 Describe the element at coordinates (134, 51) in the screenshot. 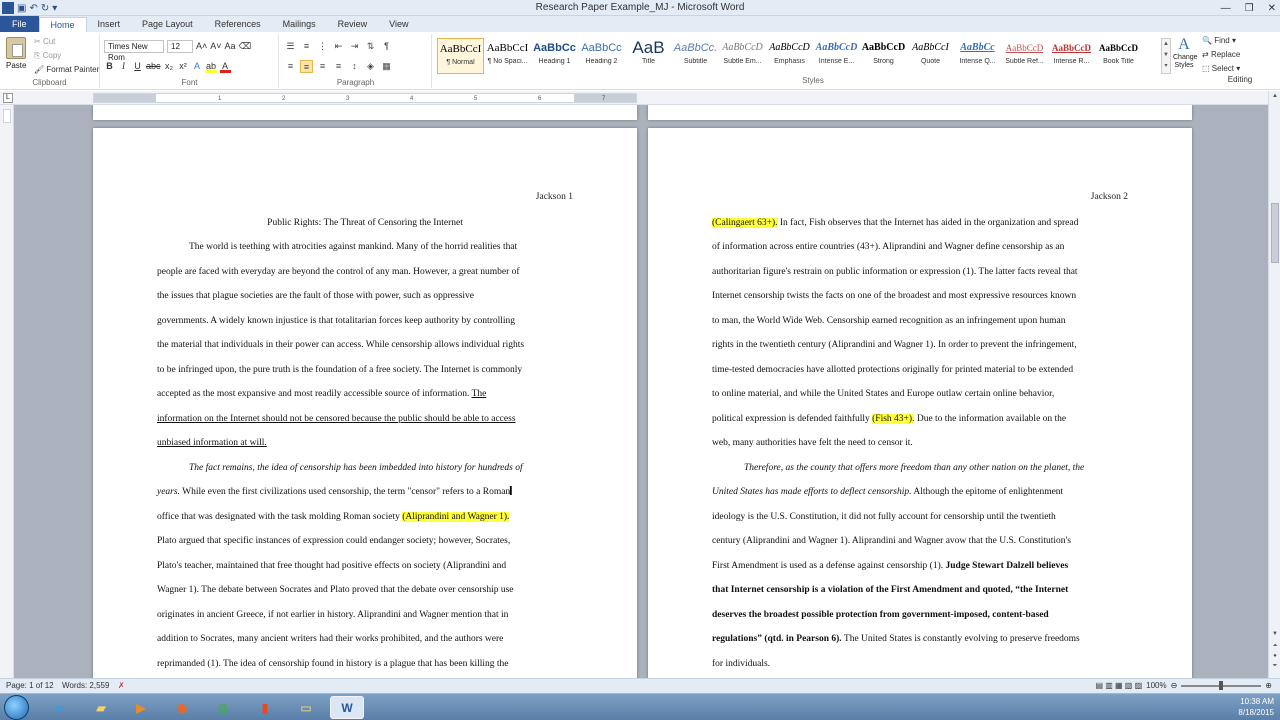

I see `font-name-select: Times New Rom` at that location.